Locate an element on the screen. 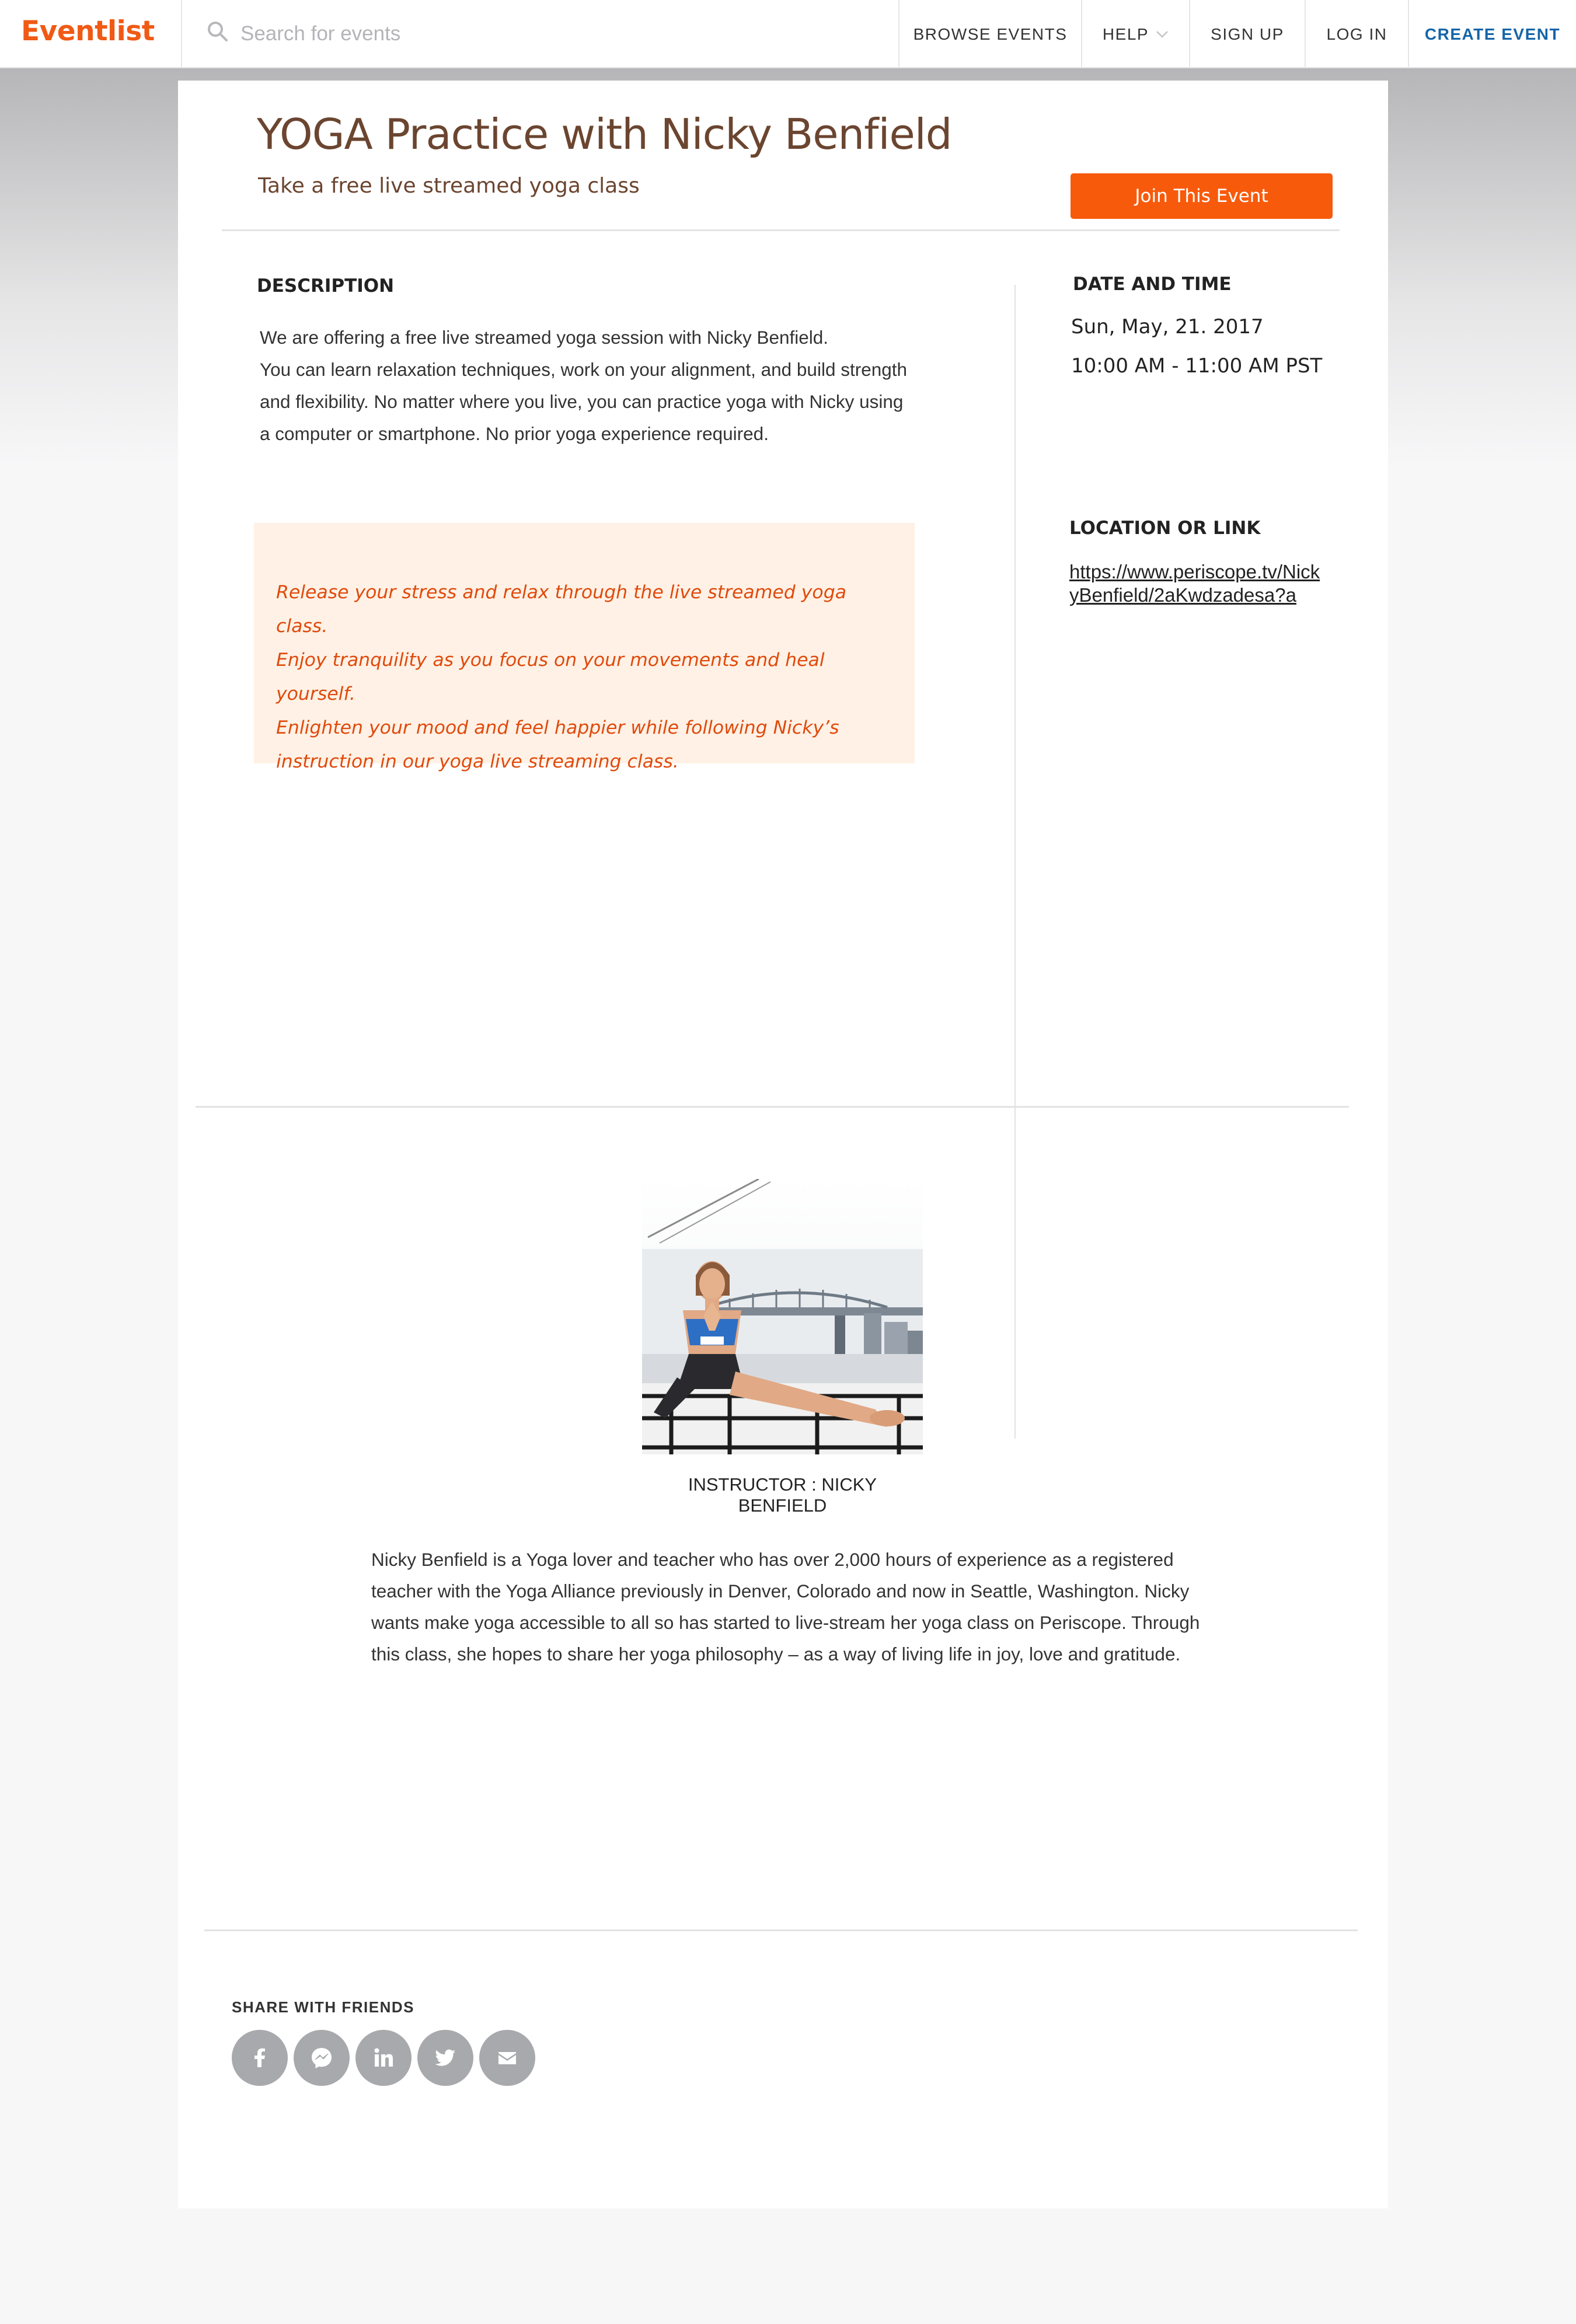 The height and width of the screenshot is (2324, 1576). nav-log-in: LOG IN is located at coordinates (1356, 34).